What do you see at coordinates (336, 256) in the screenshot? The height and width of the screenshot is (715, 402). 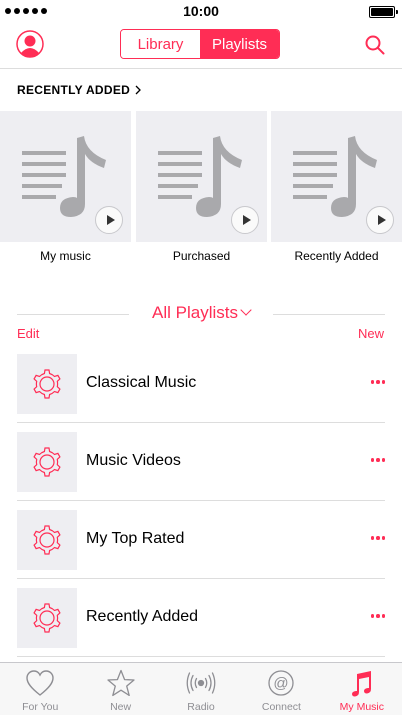 I see `tile-label: Recently Added` at bounding box center [336, 256].